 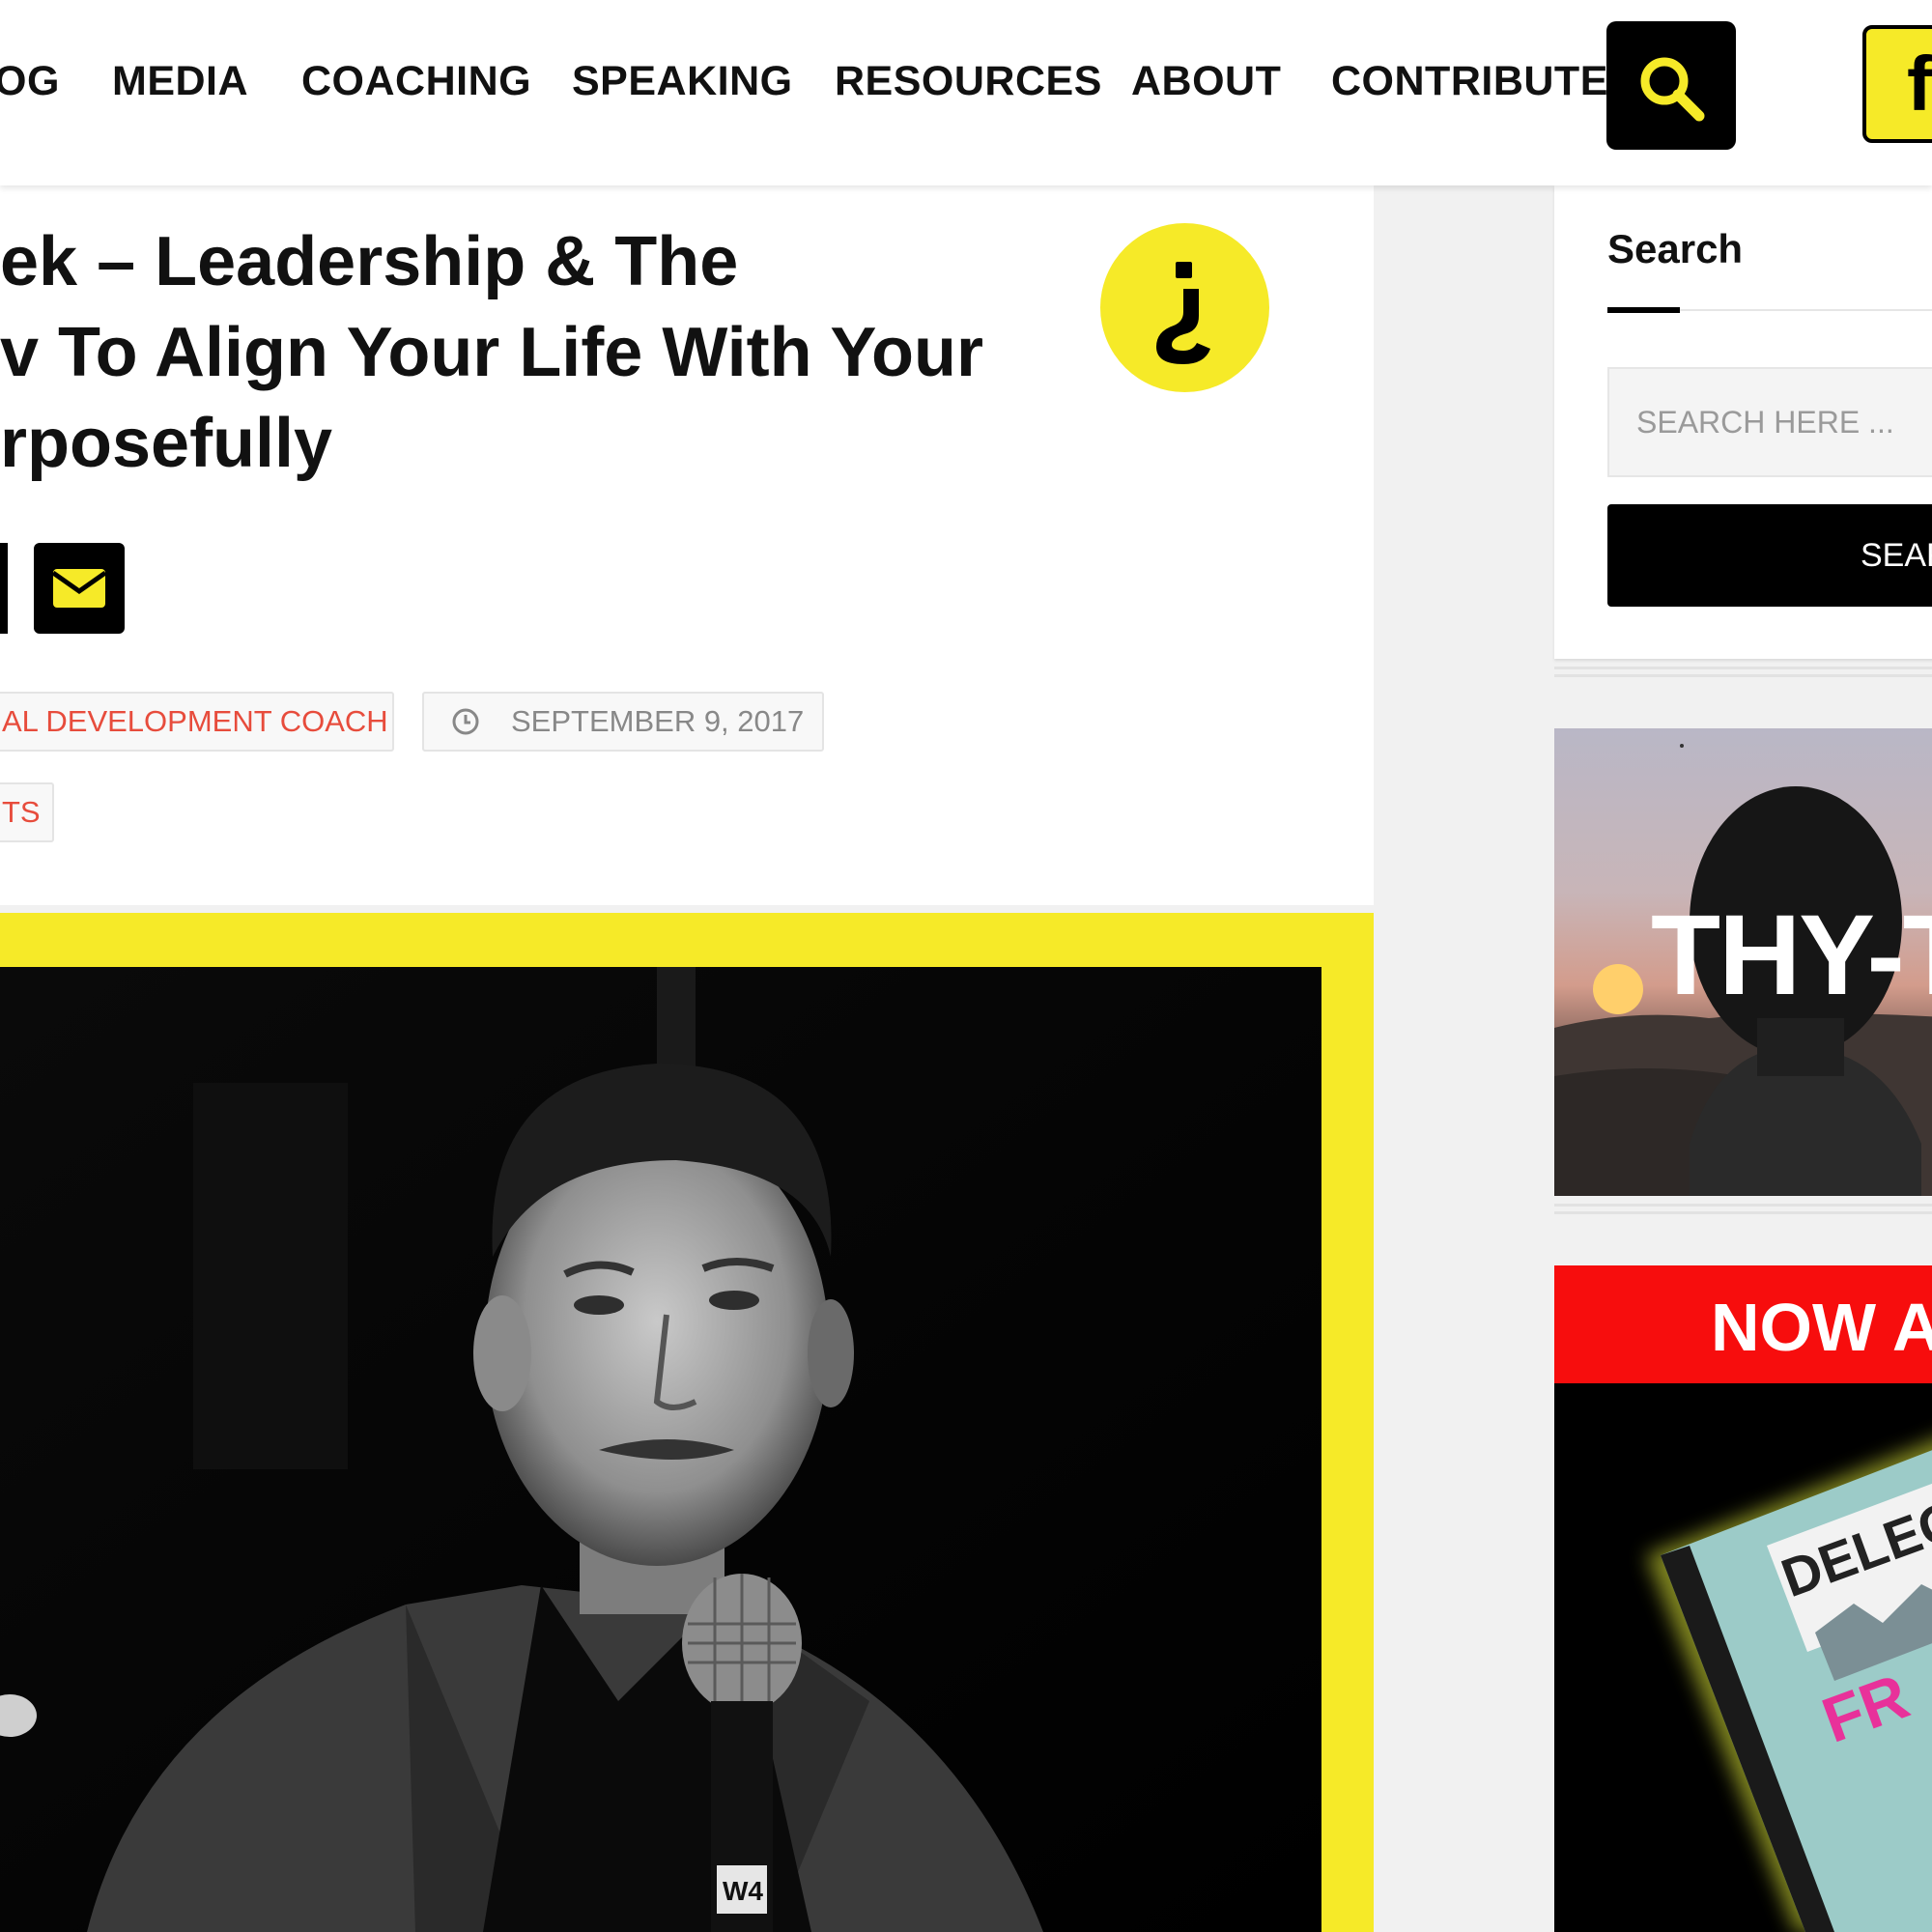 I want to click on sidebar-promo-image: THY-T, so click(x=1743, y=962).